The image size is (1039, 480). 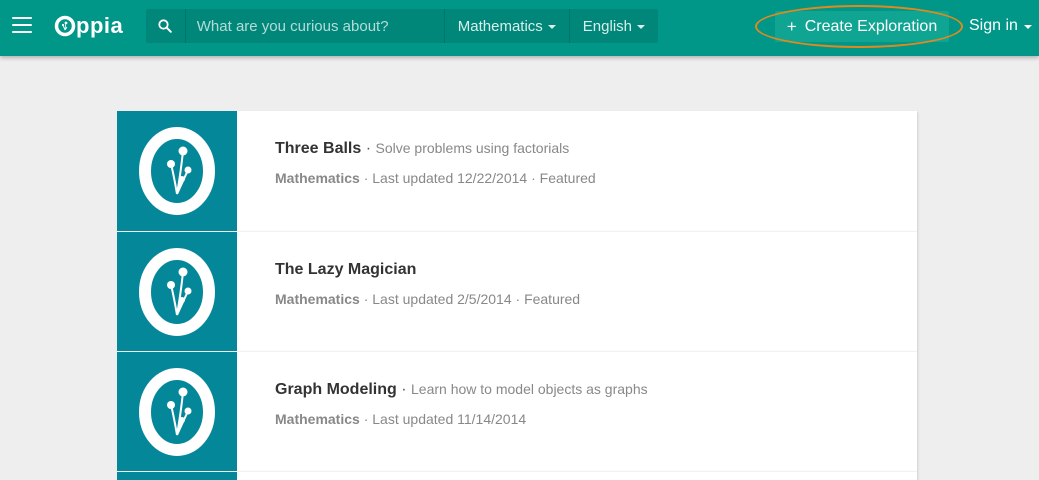 What do you see at coordinates (22, 25) in the screenshot?
I see `menu-icon` at bounding box center [22, 25].